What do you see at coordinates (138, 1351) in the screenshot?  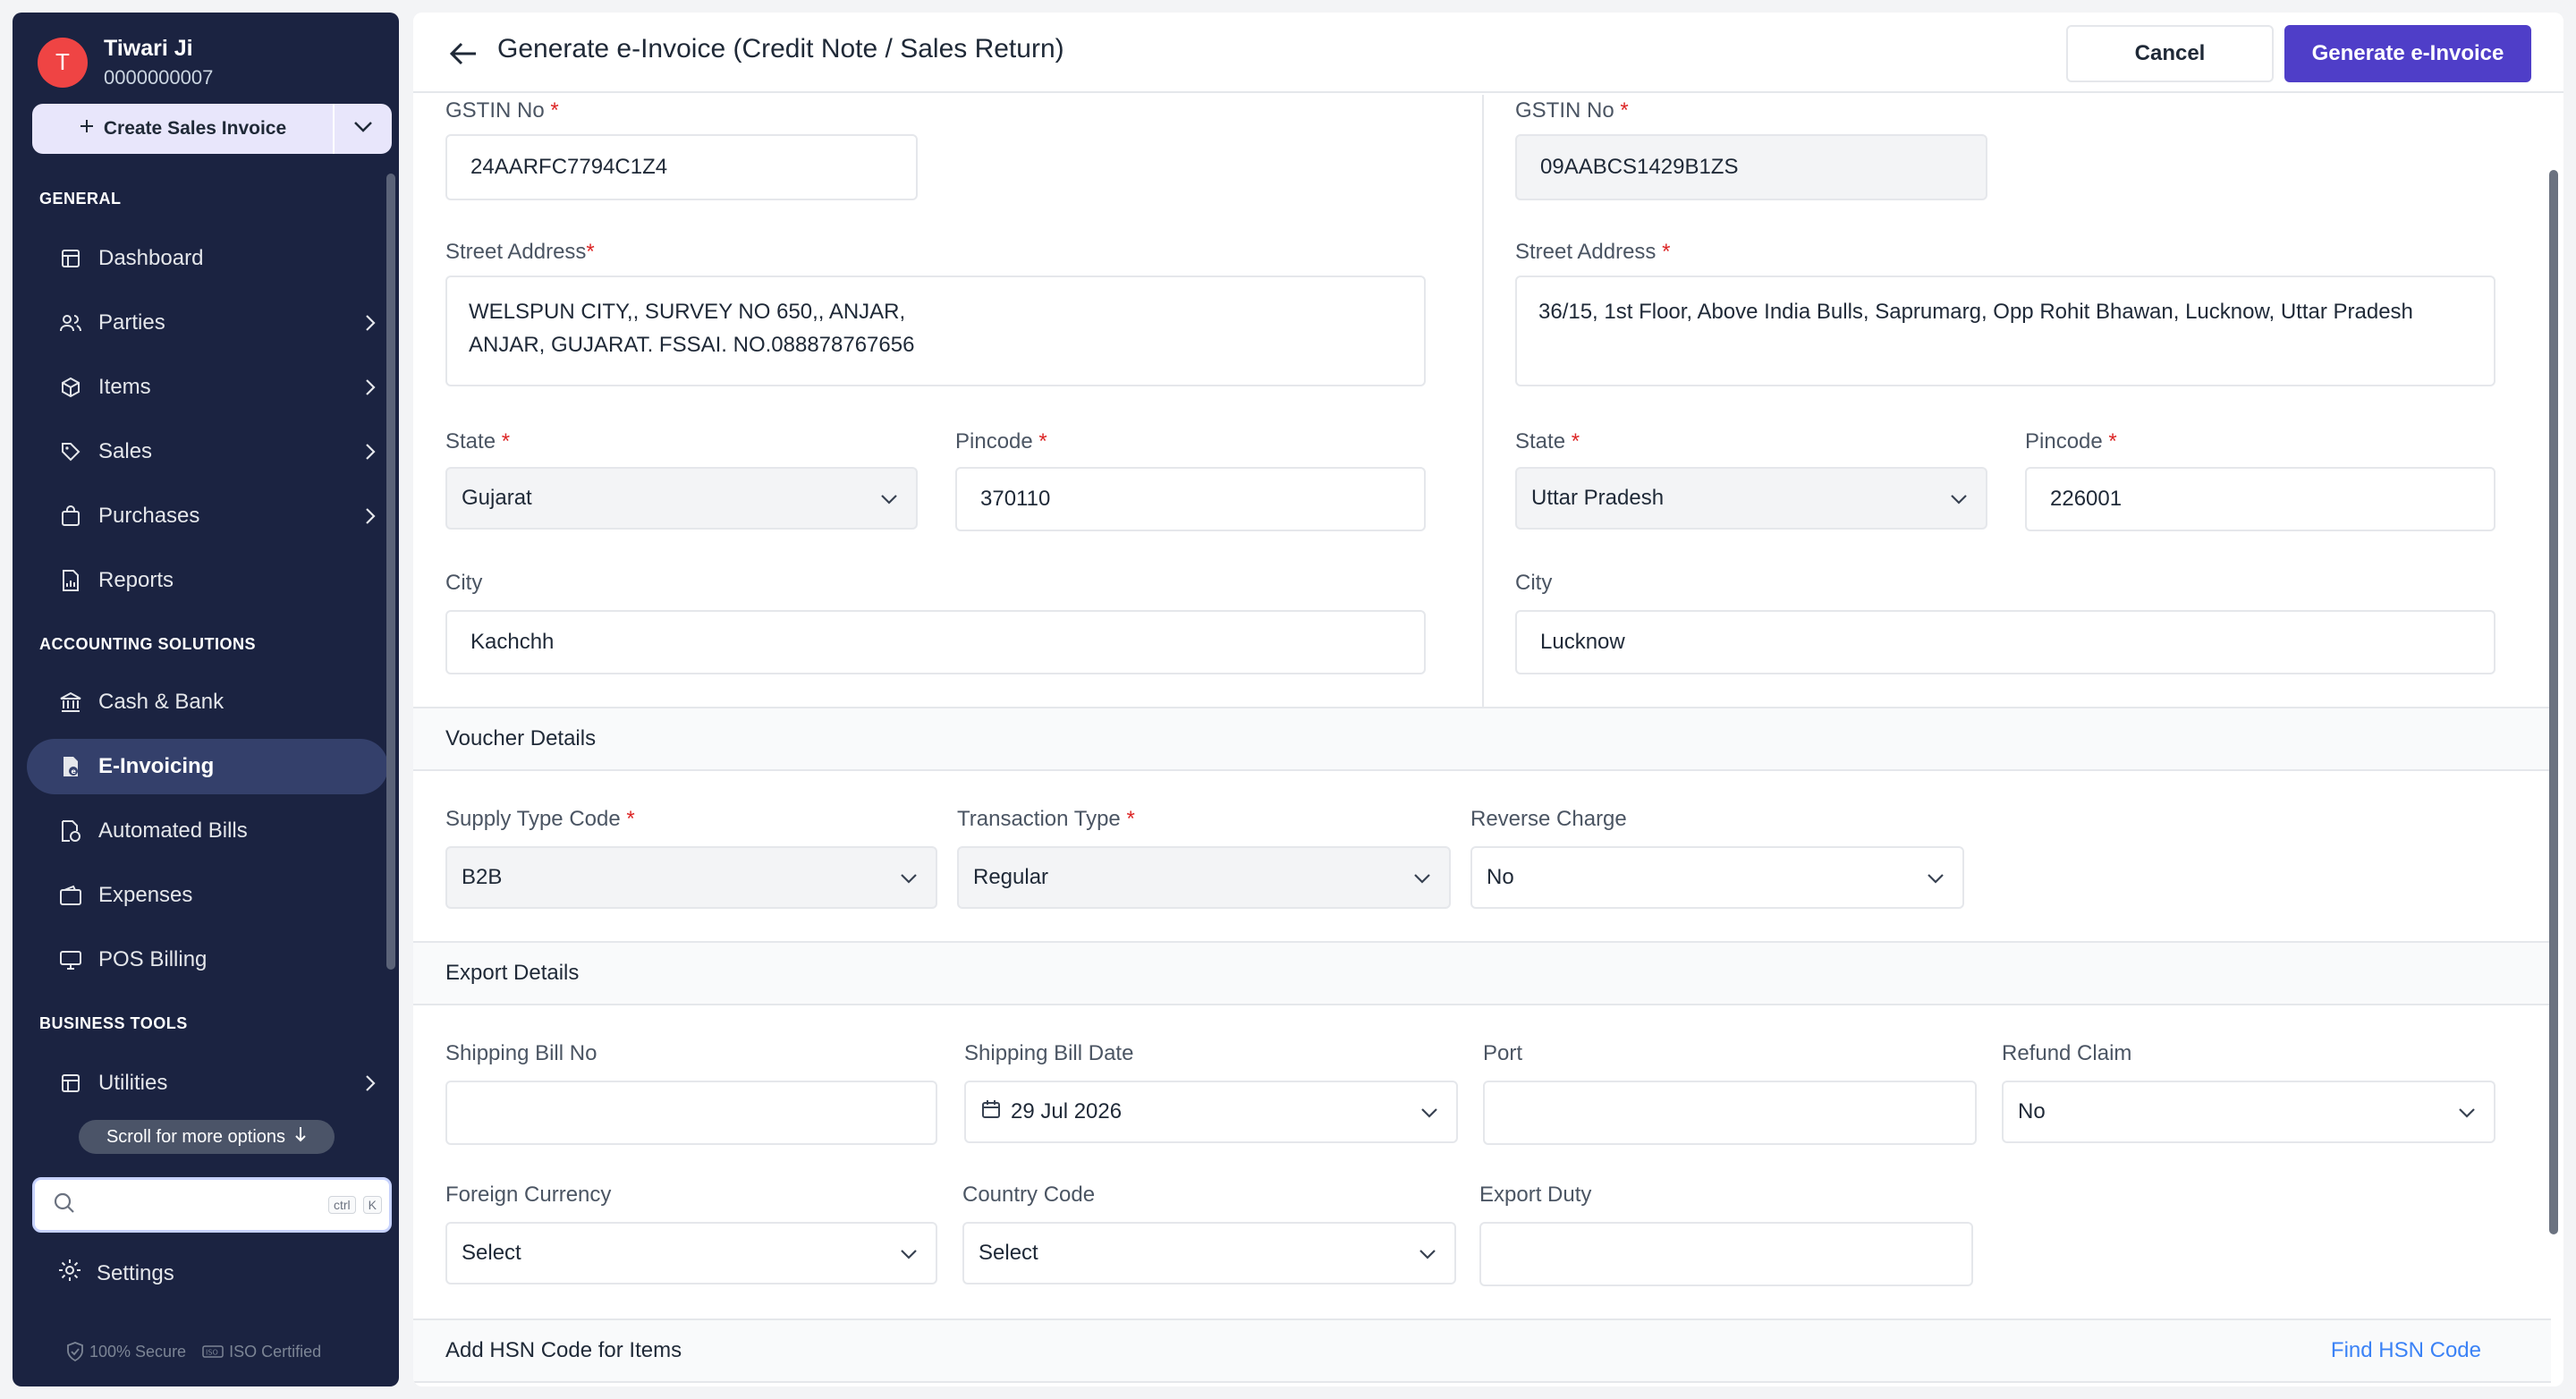 I see `secure-label: 100% Secure` at bounding box center [138, 1351].